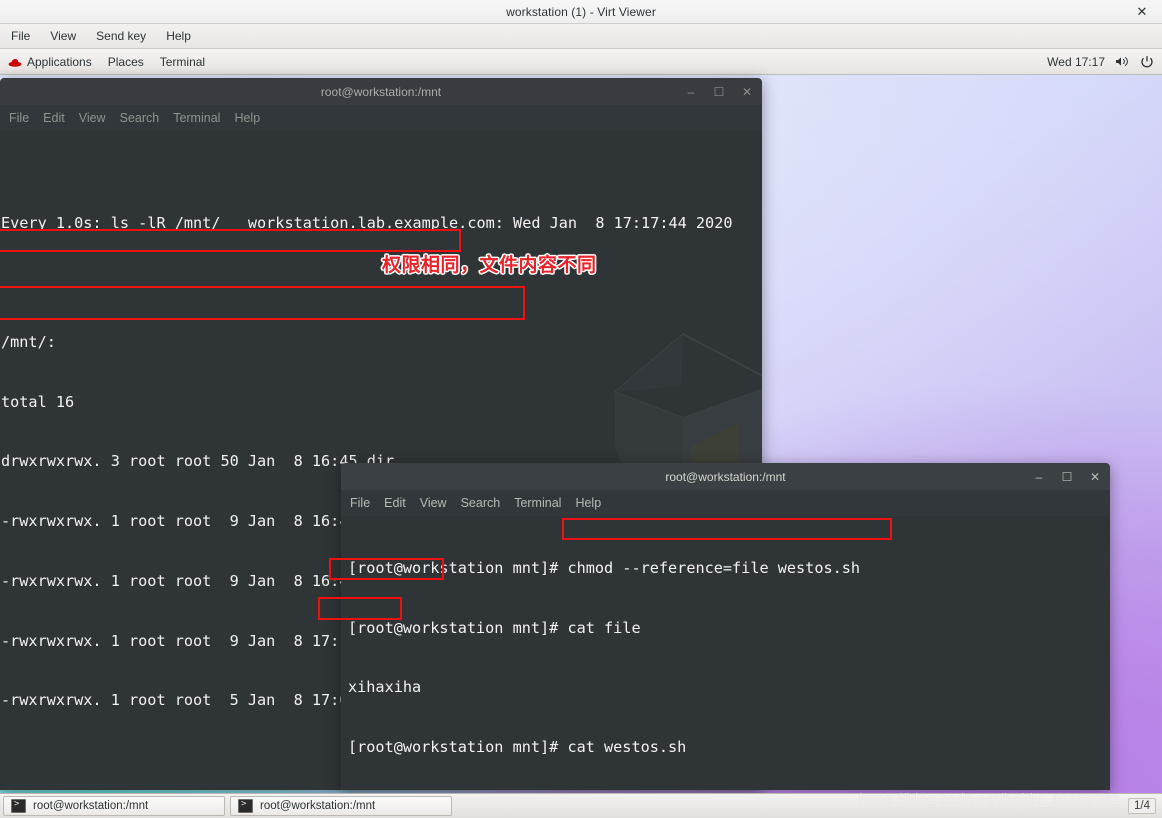  What do you see at coordinates (489, 265) in the screenshot?
I see `chinese-annotation: 权限相同，文件内容不同` at bounding box center [489, 265].